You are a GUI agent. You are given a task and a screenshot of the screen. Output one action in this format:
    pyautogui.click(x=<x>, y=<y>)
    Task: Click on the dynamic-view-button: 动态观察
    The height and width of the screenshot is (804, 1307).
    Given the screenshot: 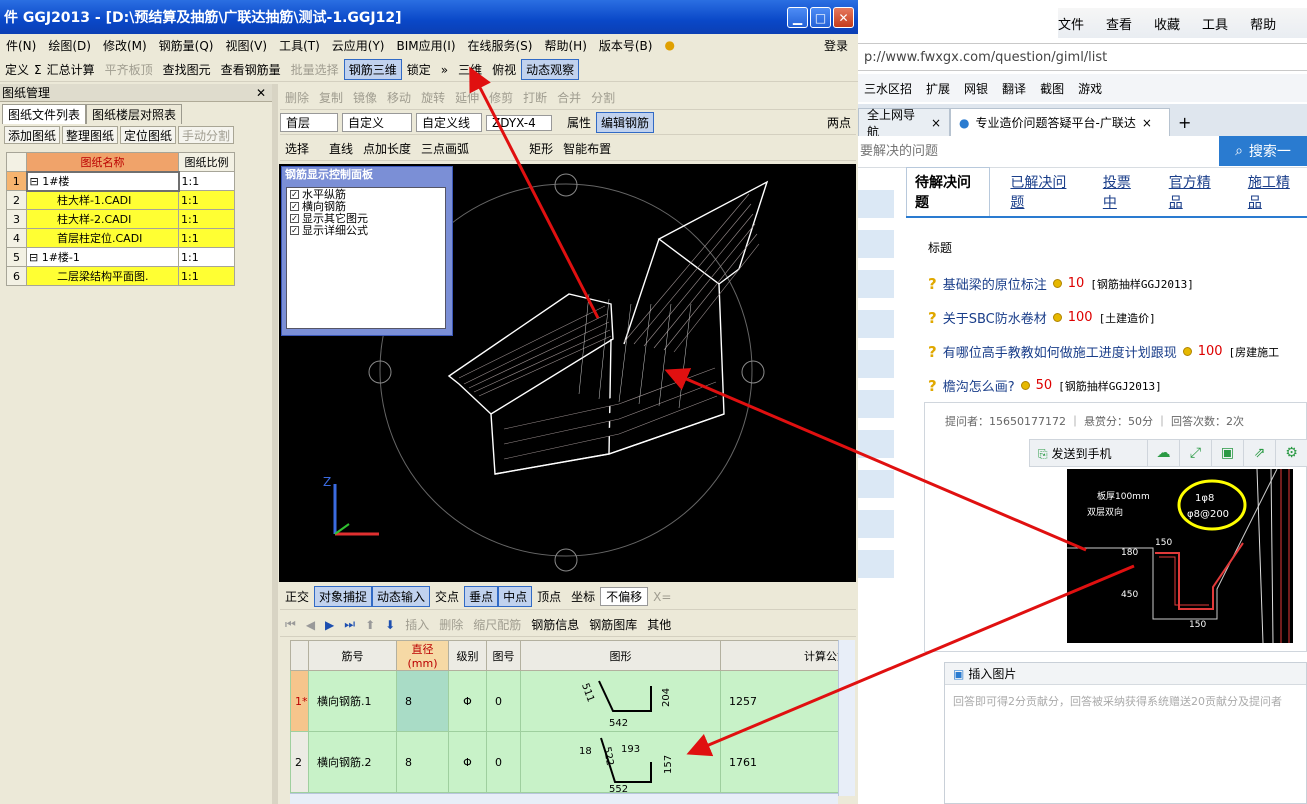 What is the action you would take?
    pyautogui.click(x=550, y=69)
    